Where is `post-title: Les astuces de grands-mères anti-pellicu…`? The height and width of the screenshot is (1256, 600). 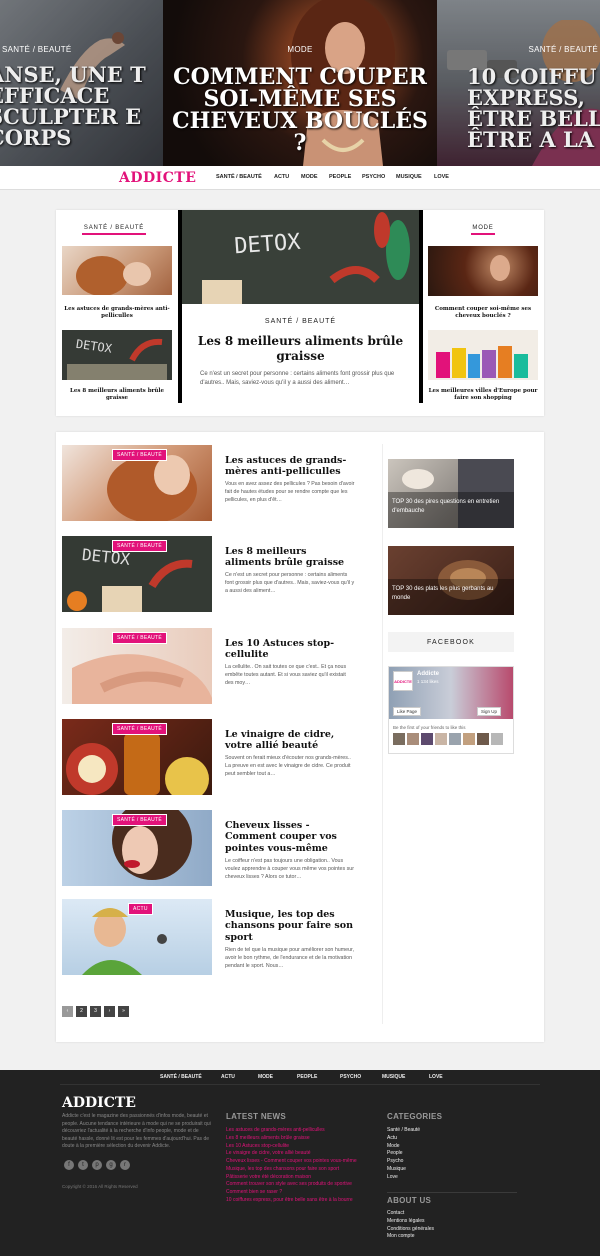
post-title: Les astuces de grands-mères anti-pellicu… is located at coordinates (290, 466).